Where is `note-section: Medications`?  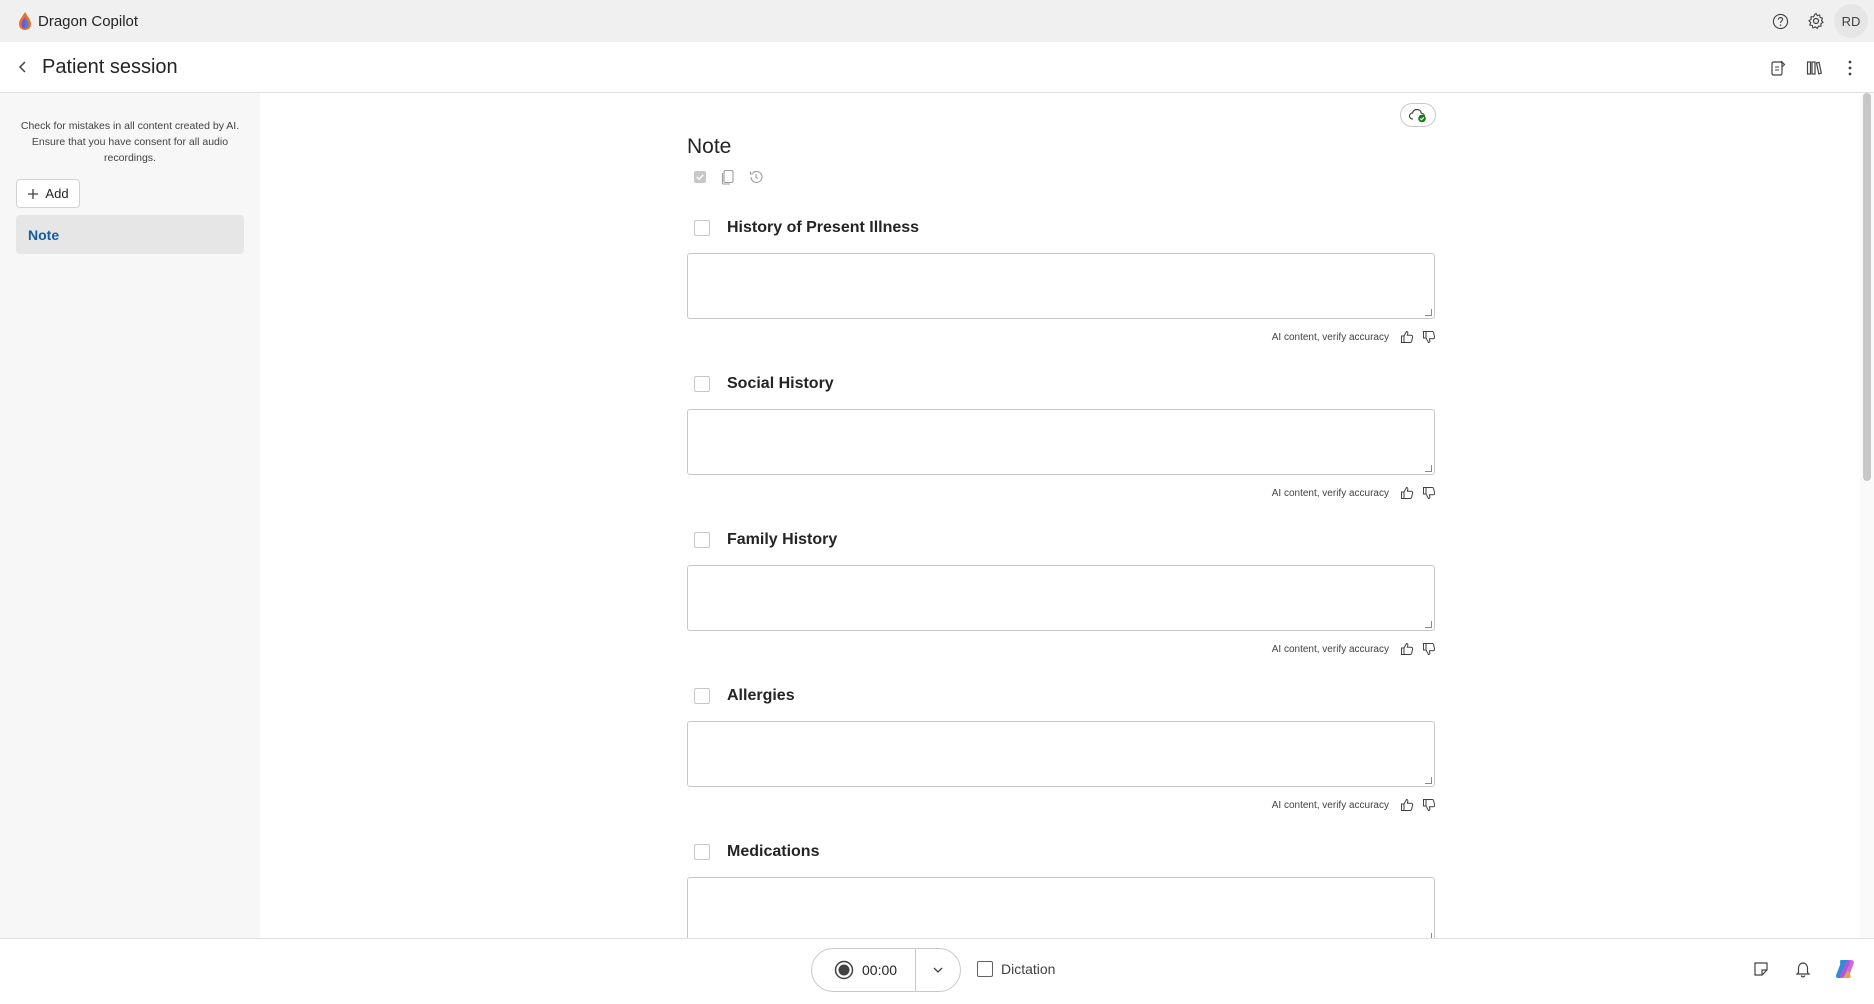
note-section: Medications is located at coordinates (1062, 889).